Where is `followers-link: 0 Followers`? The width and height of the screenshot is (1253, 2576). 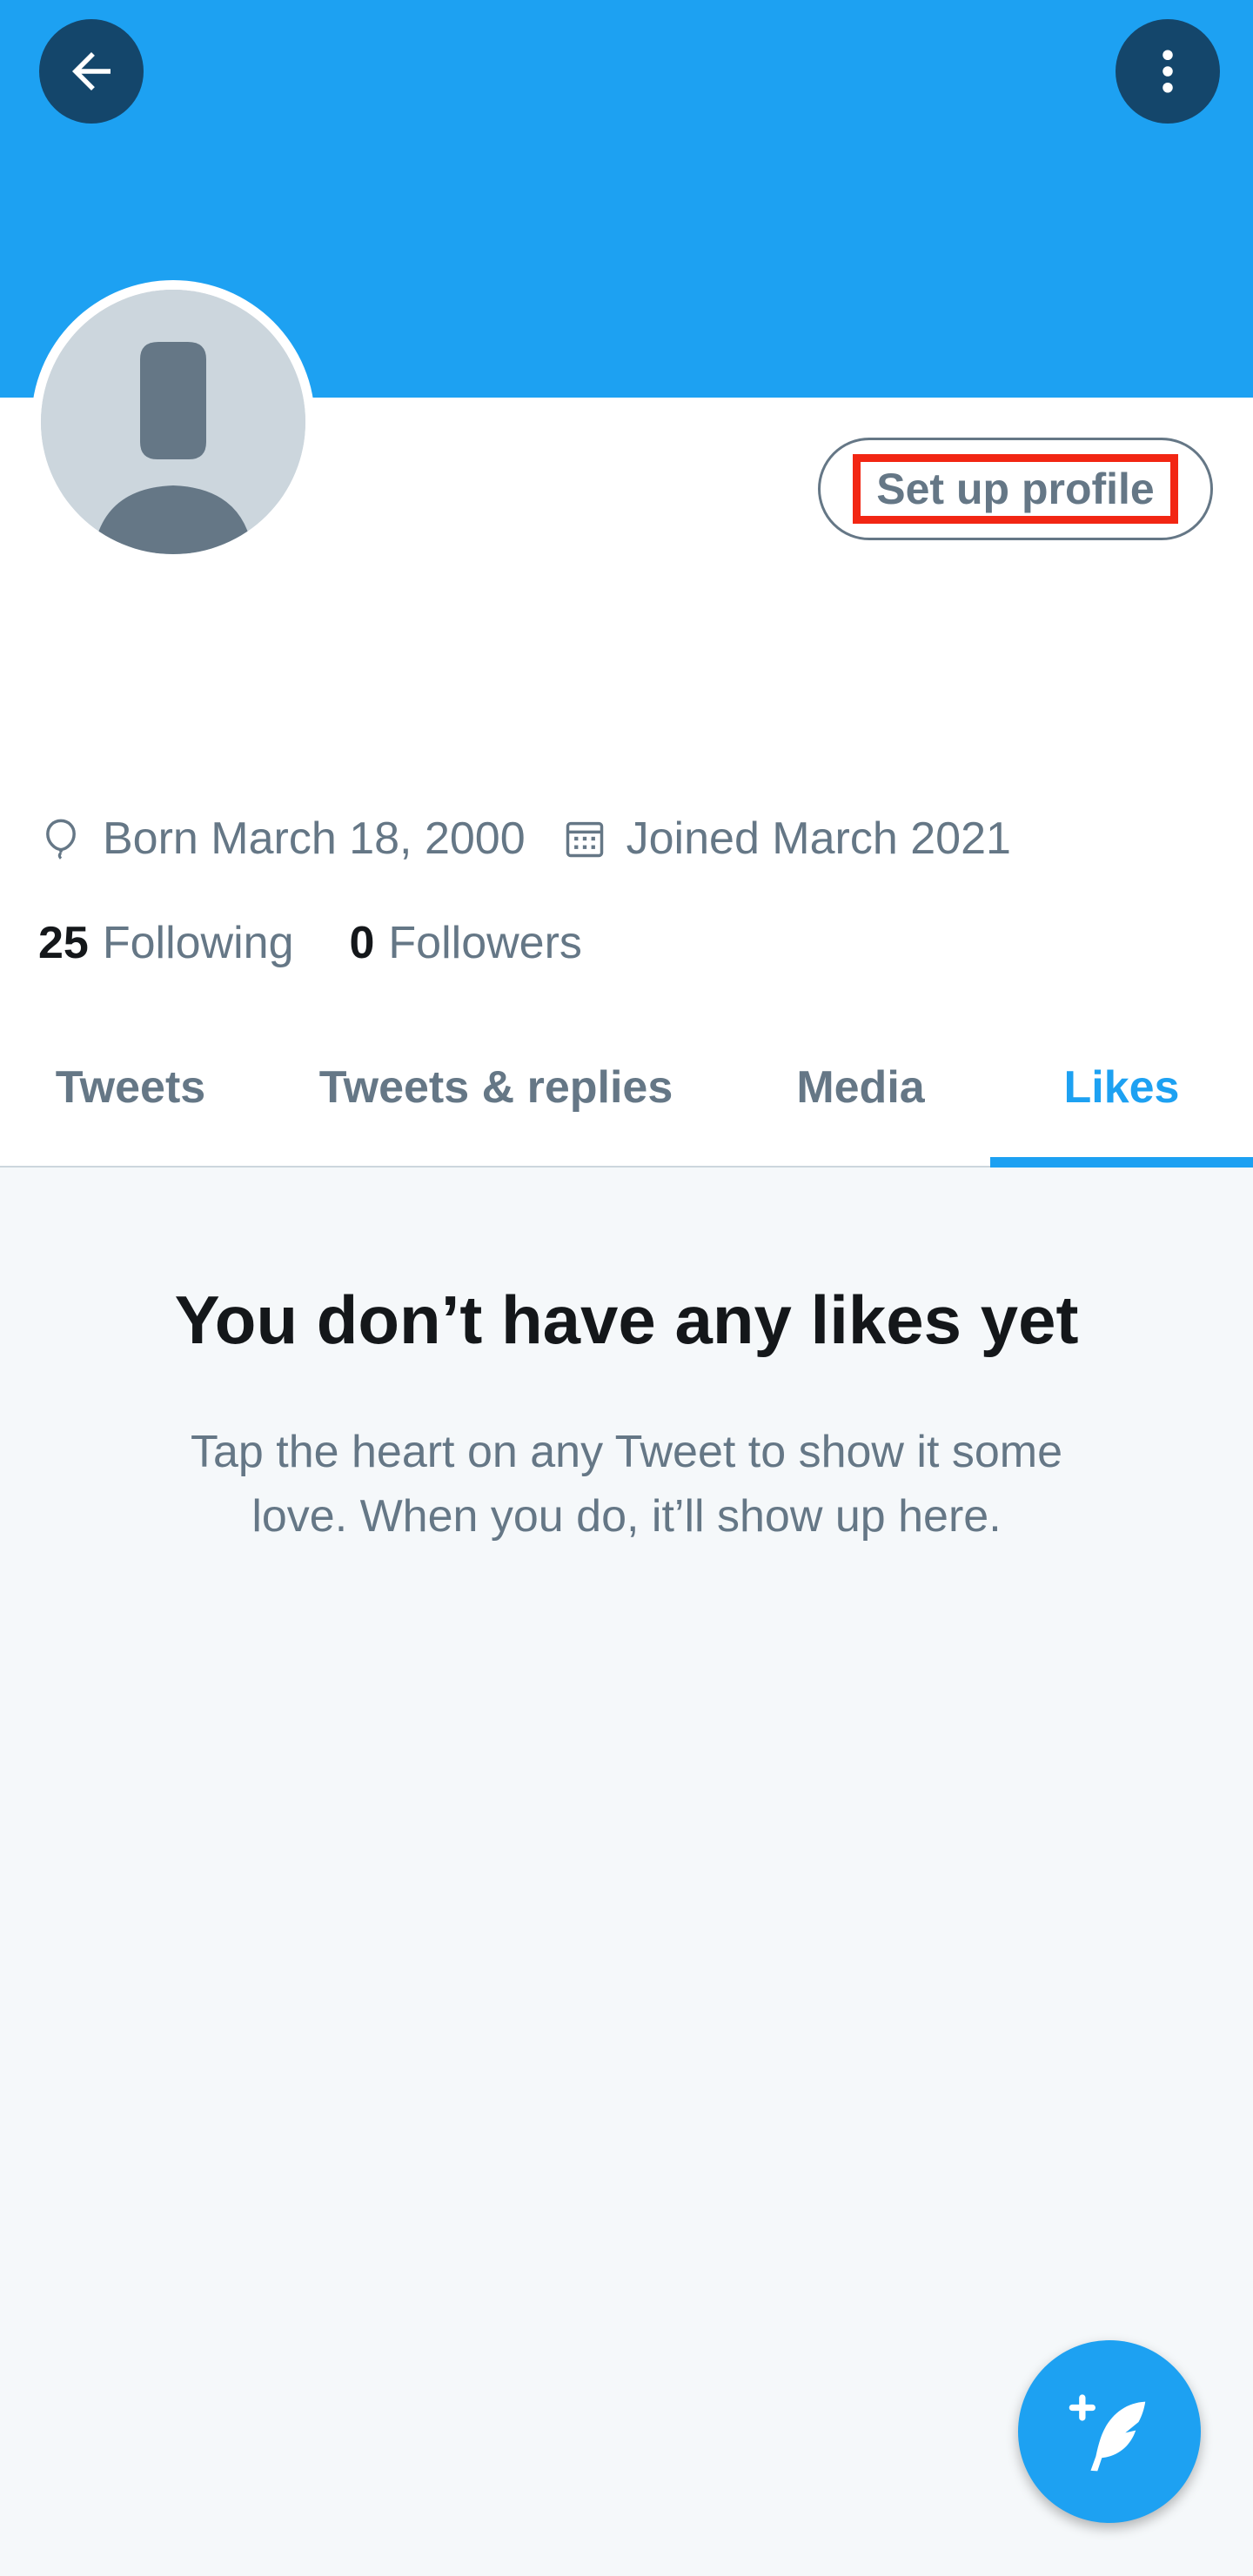 followers-link: 0 Followers is located at coordinates (466, 943).